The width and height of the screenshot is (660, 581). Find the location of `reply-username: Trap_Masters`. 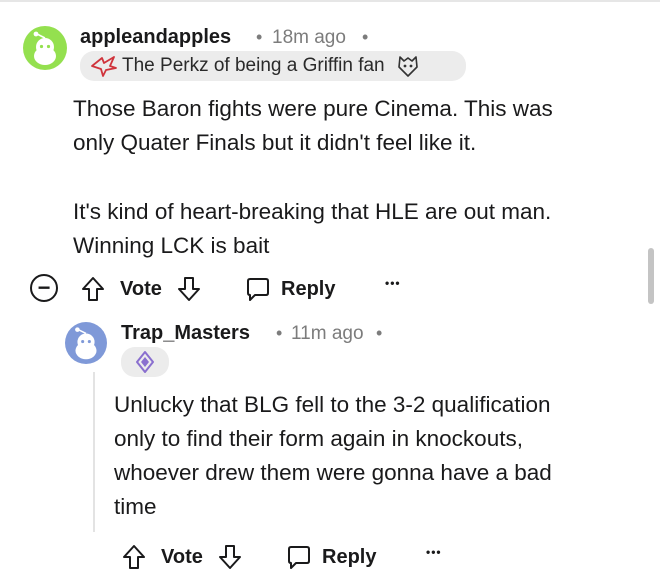

reply-username: Trap_Masters is located at coordinates (185, 333).